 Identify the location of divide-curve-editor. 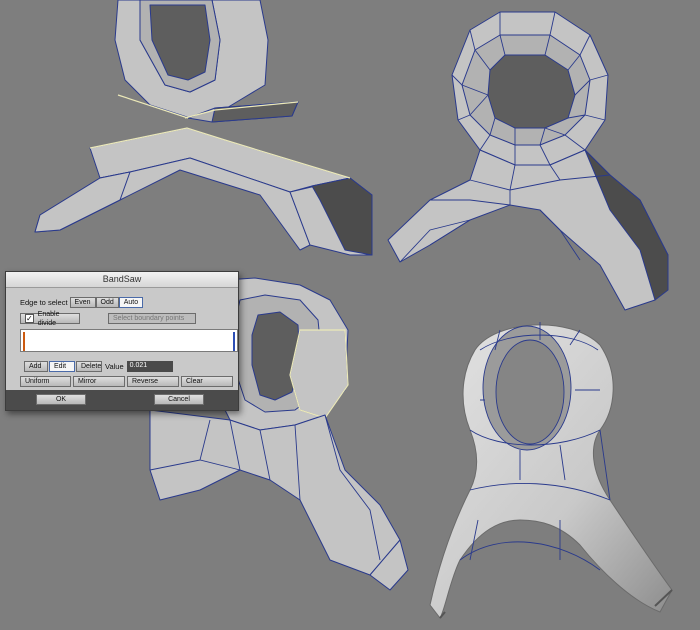
(129, 340).